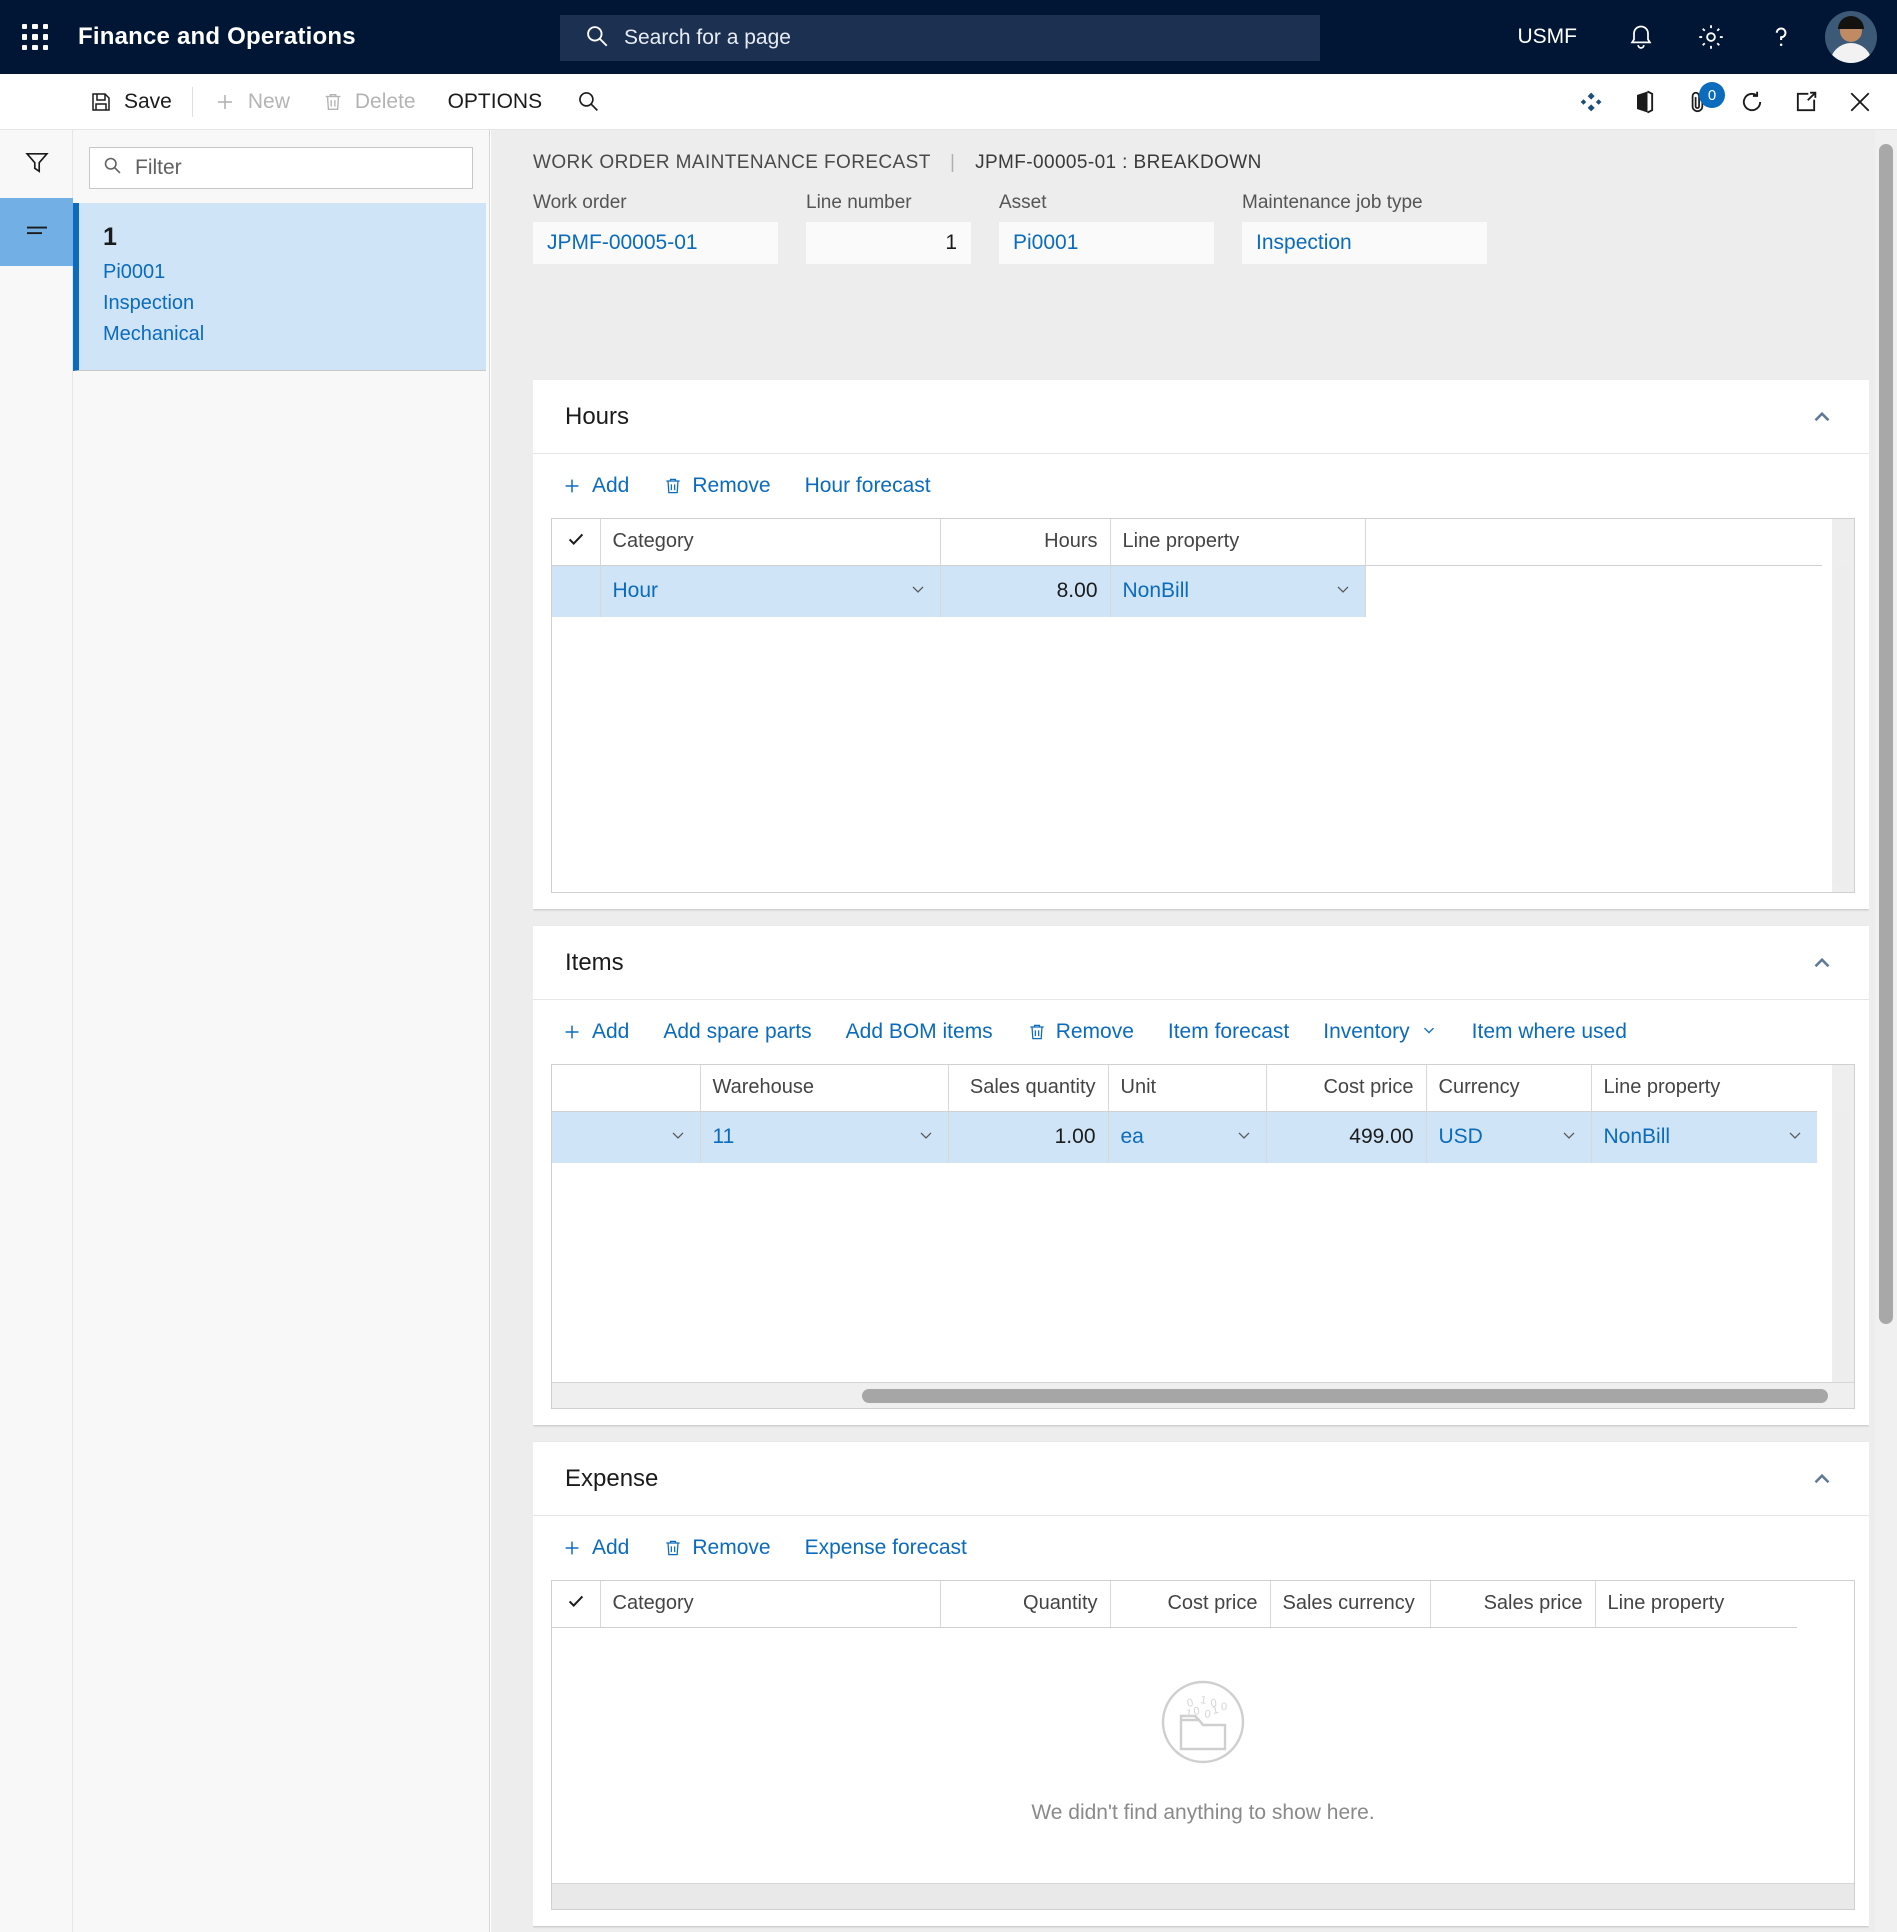  Describe the element at coordinates (1106, 243) in the screenshot. I see `field-asset-value: Pi0001` at that location.